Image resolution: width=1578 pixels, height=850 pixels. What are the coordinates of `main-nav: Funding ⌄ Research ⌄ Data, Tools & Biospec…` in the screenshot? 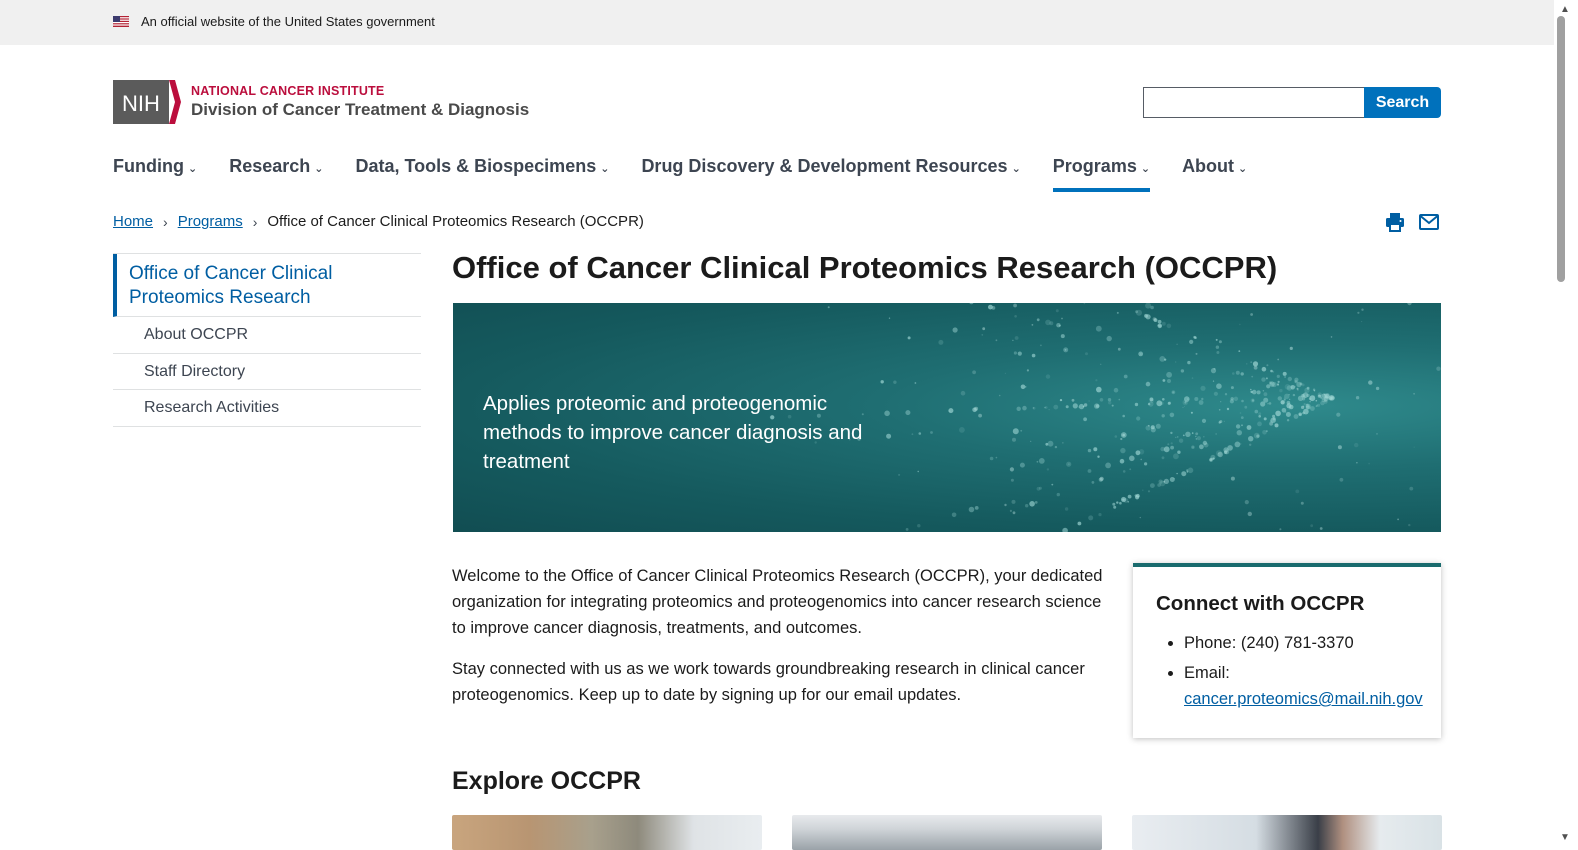 It's located at (696, 171).